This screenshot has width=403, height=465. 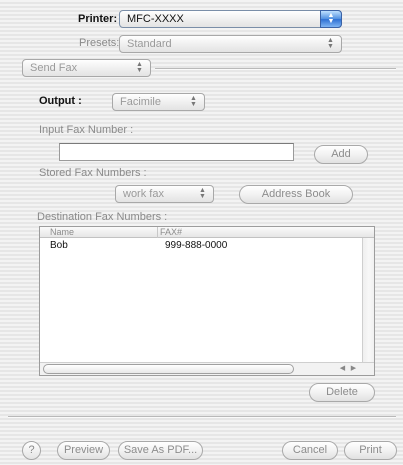 What do you see at coordinates (296, 194) in the screenshot?
I see `address-book-button: Address Book` at bounding box center [296, 194].